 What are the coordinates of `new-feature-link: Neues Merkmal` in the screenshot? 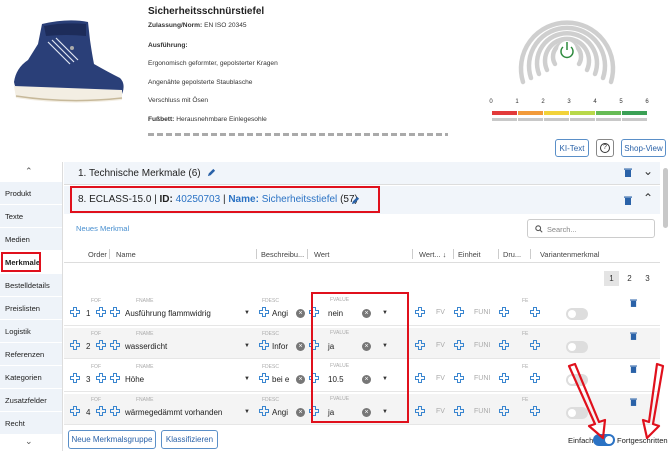 It's located at (102, 228).